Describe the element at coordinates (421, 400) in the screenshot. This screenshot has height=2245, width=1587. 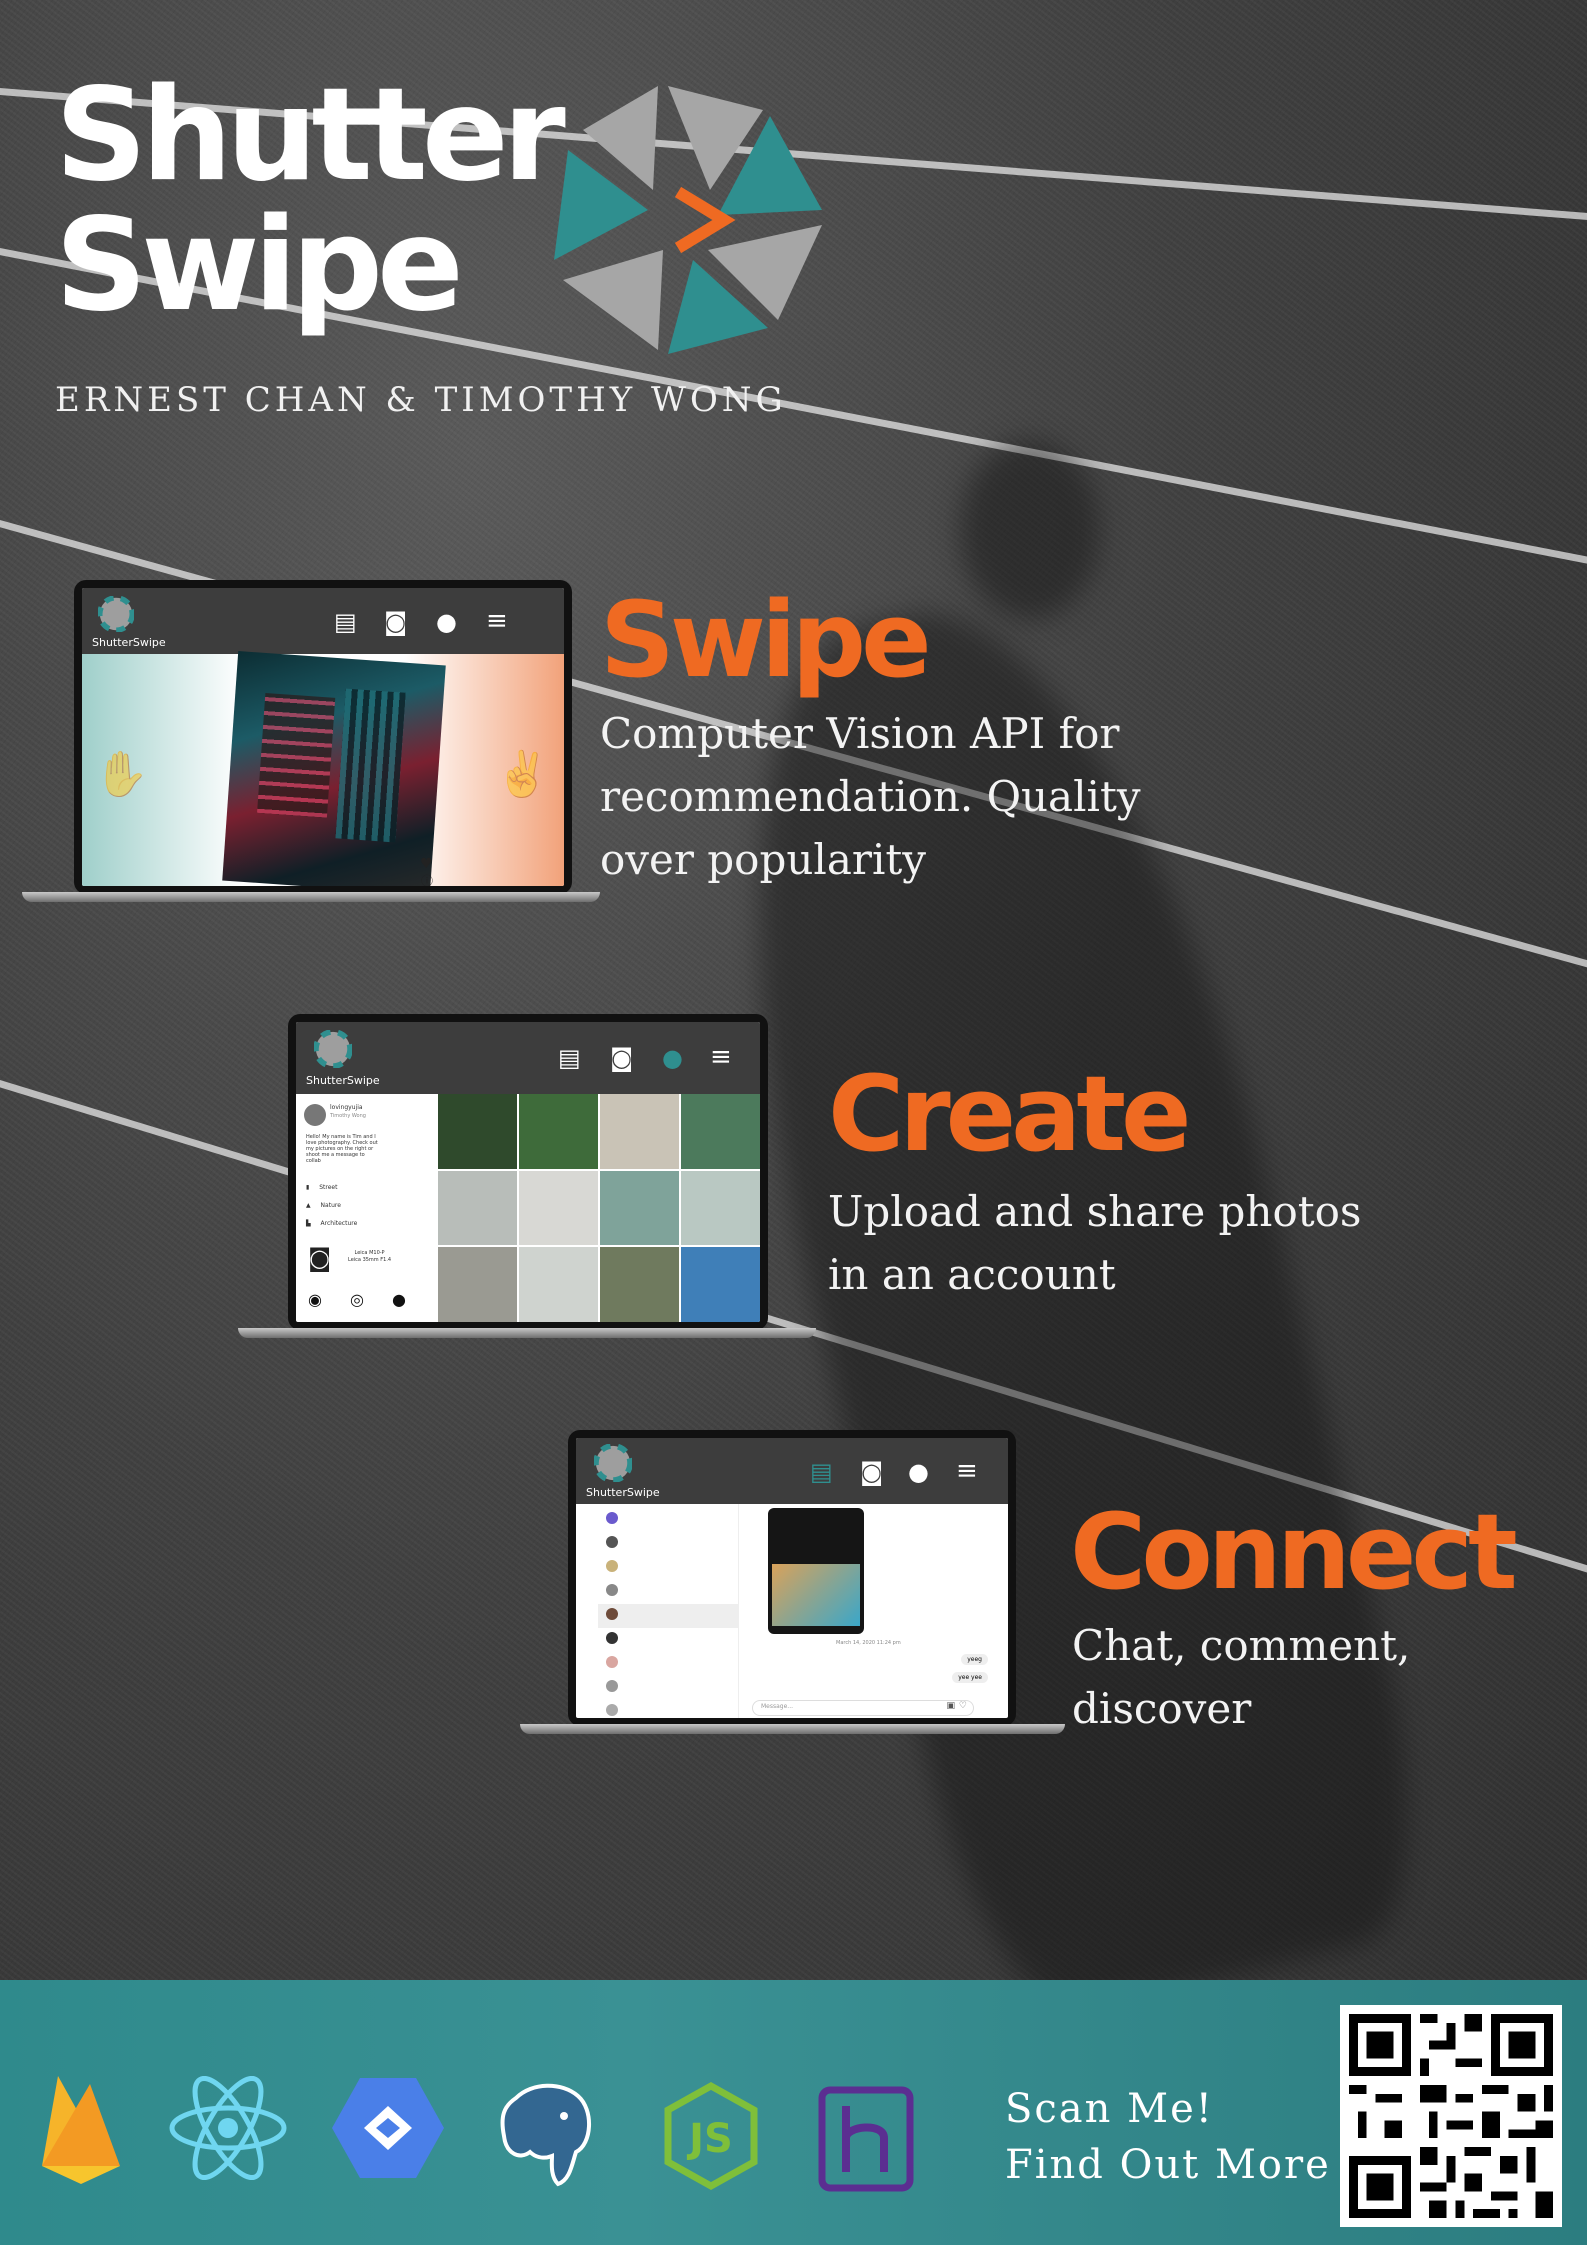
I see `authors: ERNEST CHAN & TIMOTHY WONG` at that location.